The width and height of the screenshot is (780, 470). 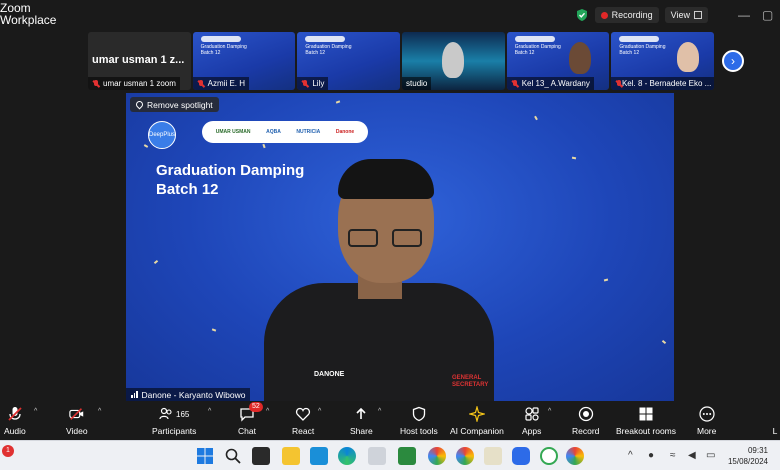 I want to click on participant-label: umar usman 1 zoom, so click(x=134, y=83).